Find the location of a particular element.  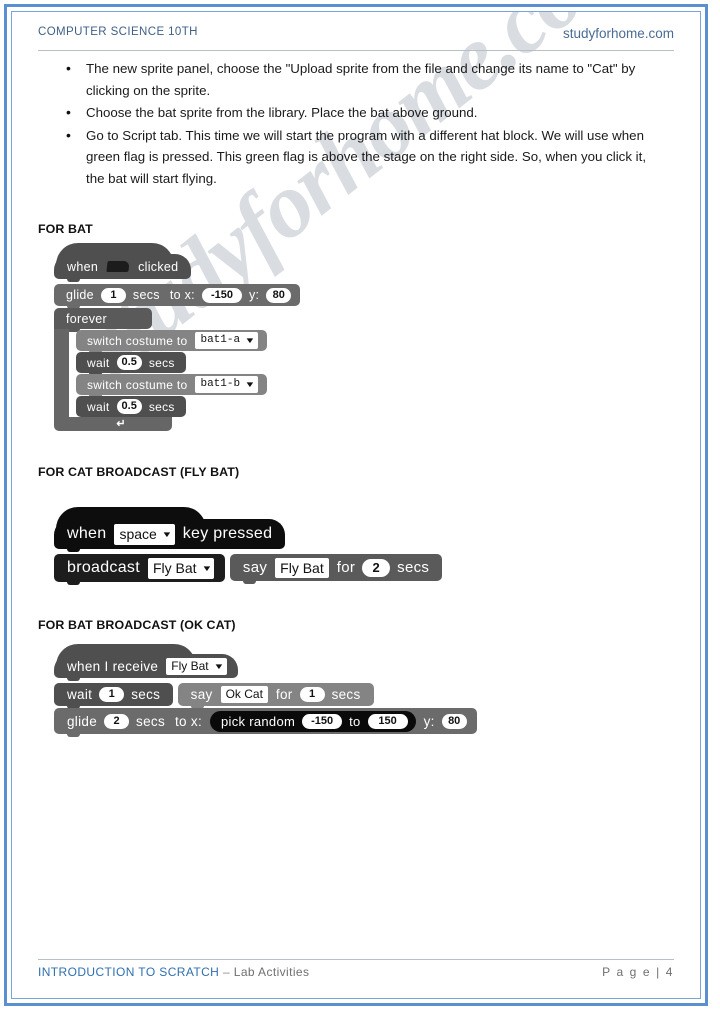

green-flag-icon is located at coordinates (118, 266).